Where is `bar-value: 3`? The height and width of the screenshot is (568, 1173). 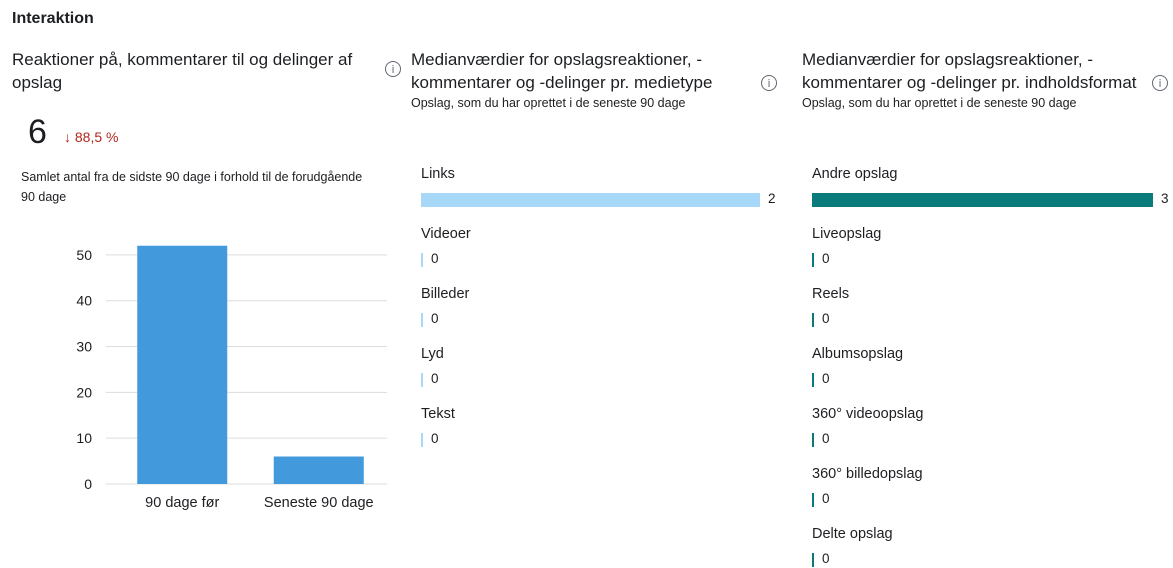 bar-value: 3 is located at coordinates (1165, 198).